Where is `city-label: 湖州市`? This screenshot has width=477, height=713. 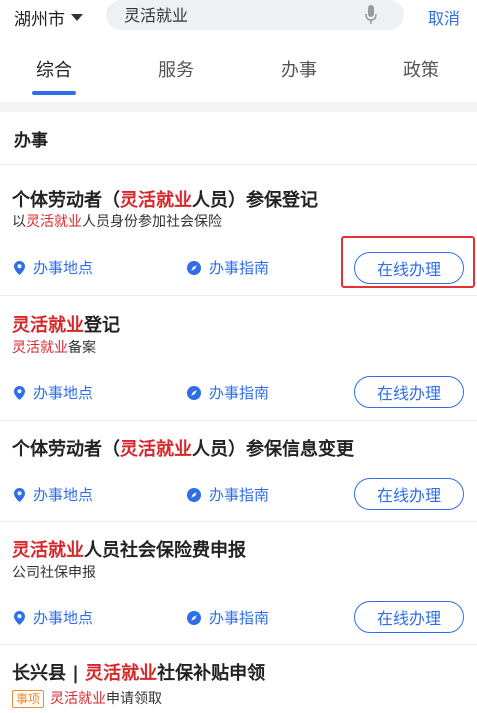
city-label: 湖州市 is located at coordinates (39, 20).